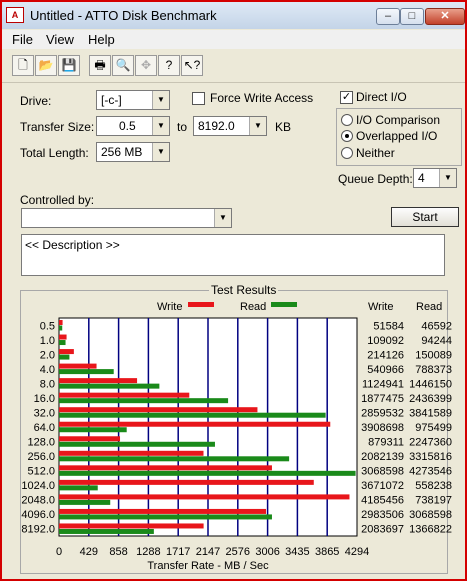 The width and height of the screenshot is (467, 581). Describe the element at coordinates (388, 326) in the screenshot. I see `write-value: 51584` at that location.